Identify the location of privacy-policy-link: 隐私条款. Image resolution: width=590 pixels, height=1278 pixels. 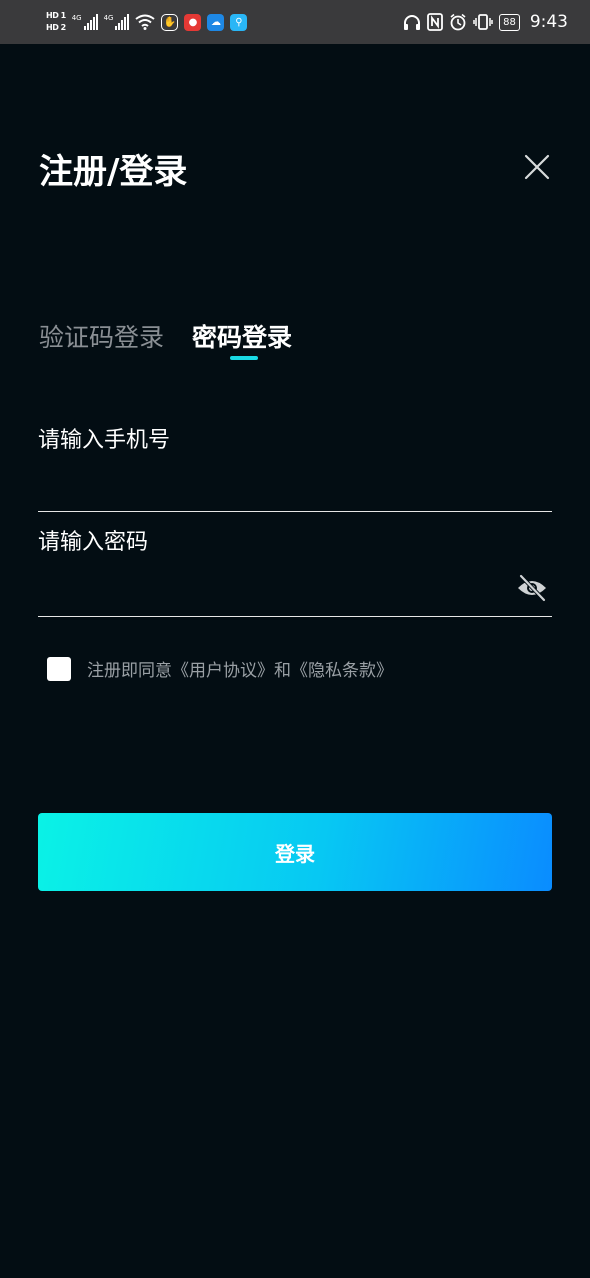
(342, 668).